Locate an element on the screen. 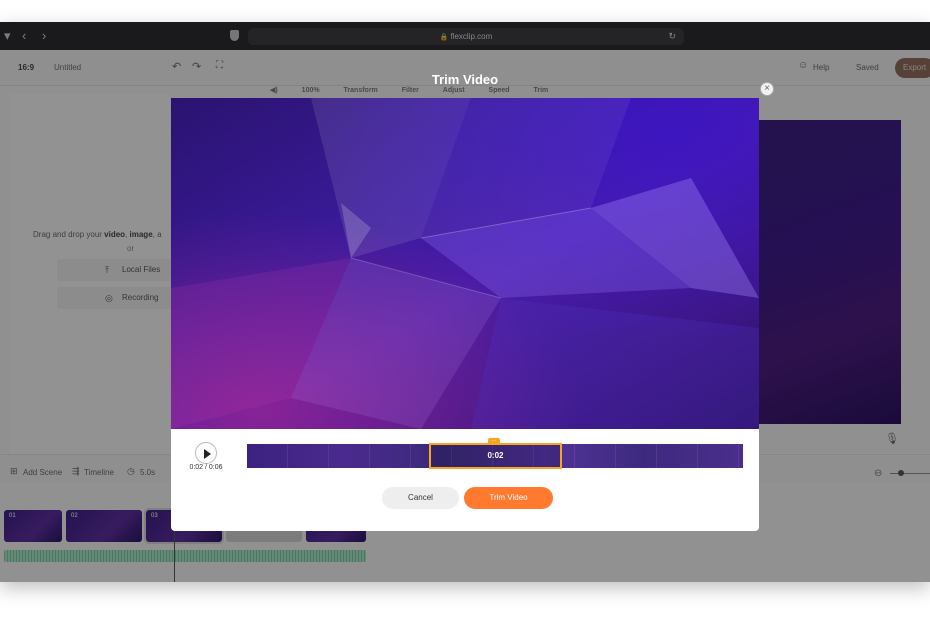  modal-title: Trim Video is located at coordinates (465, 79).